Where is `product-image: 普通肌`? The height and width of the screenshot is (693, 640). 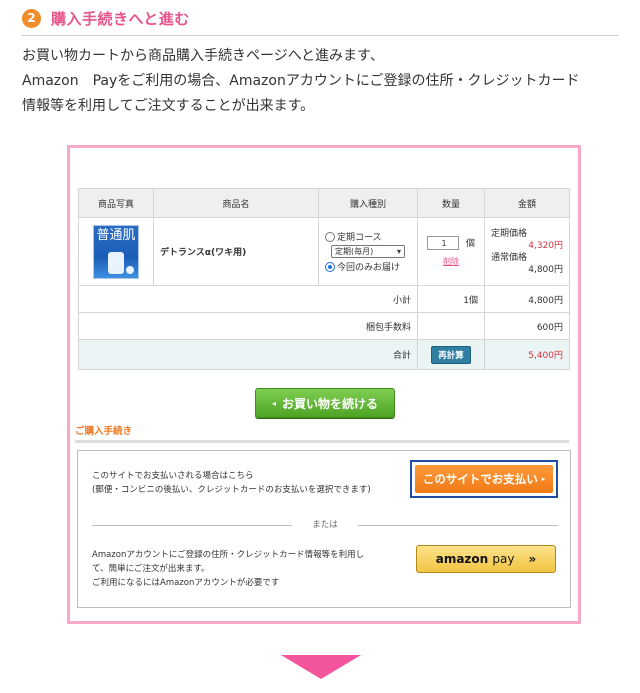
product-image: 普通肌 is located at coordinates (116, 251).